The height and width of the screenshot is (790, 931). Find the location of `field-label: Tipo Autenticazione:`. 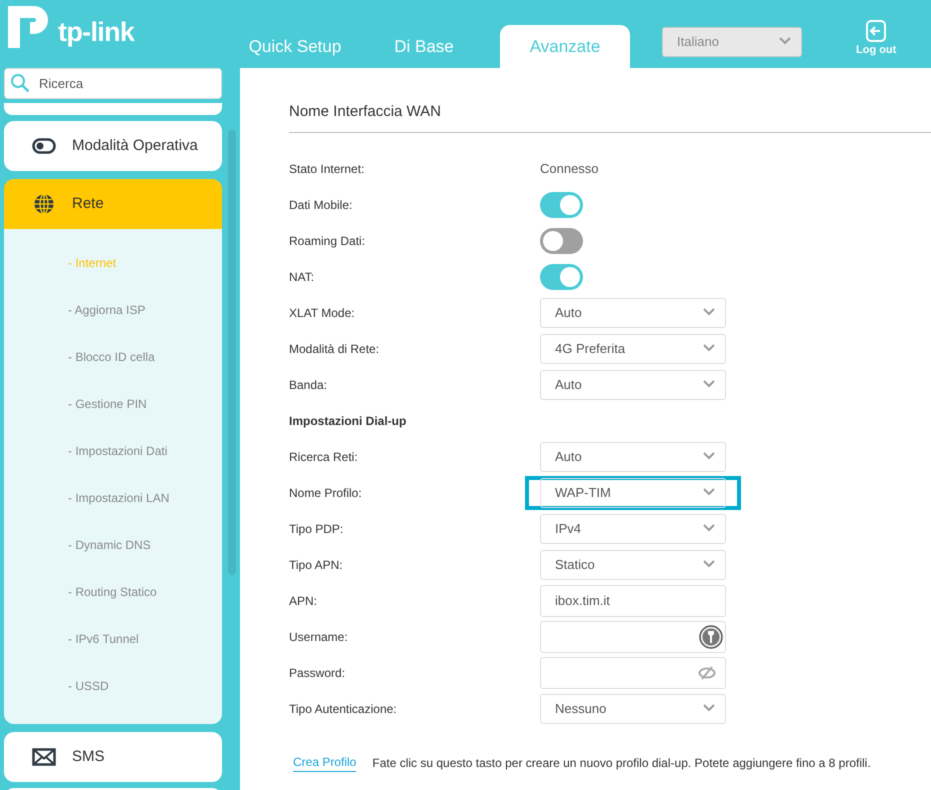

field-label: Tipo Autenticazione: is located at coordinates (343, 709).